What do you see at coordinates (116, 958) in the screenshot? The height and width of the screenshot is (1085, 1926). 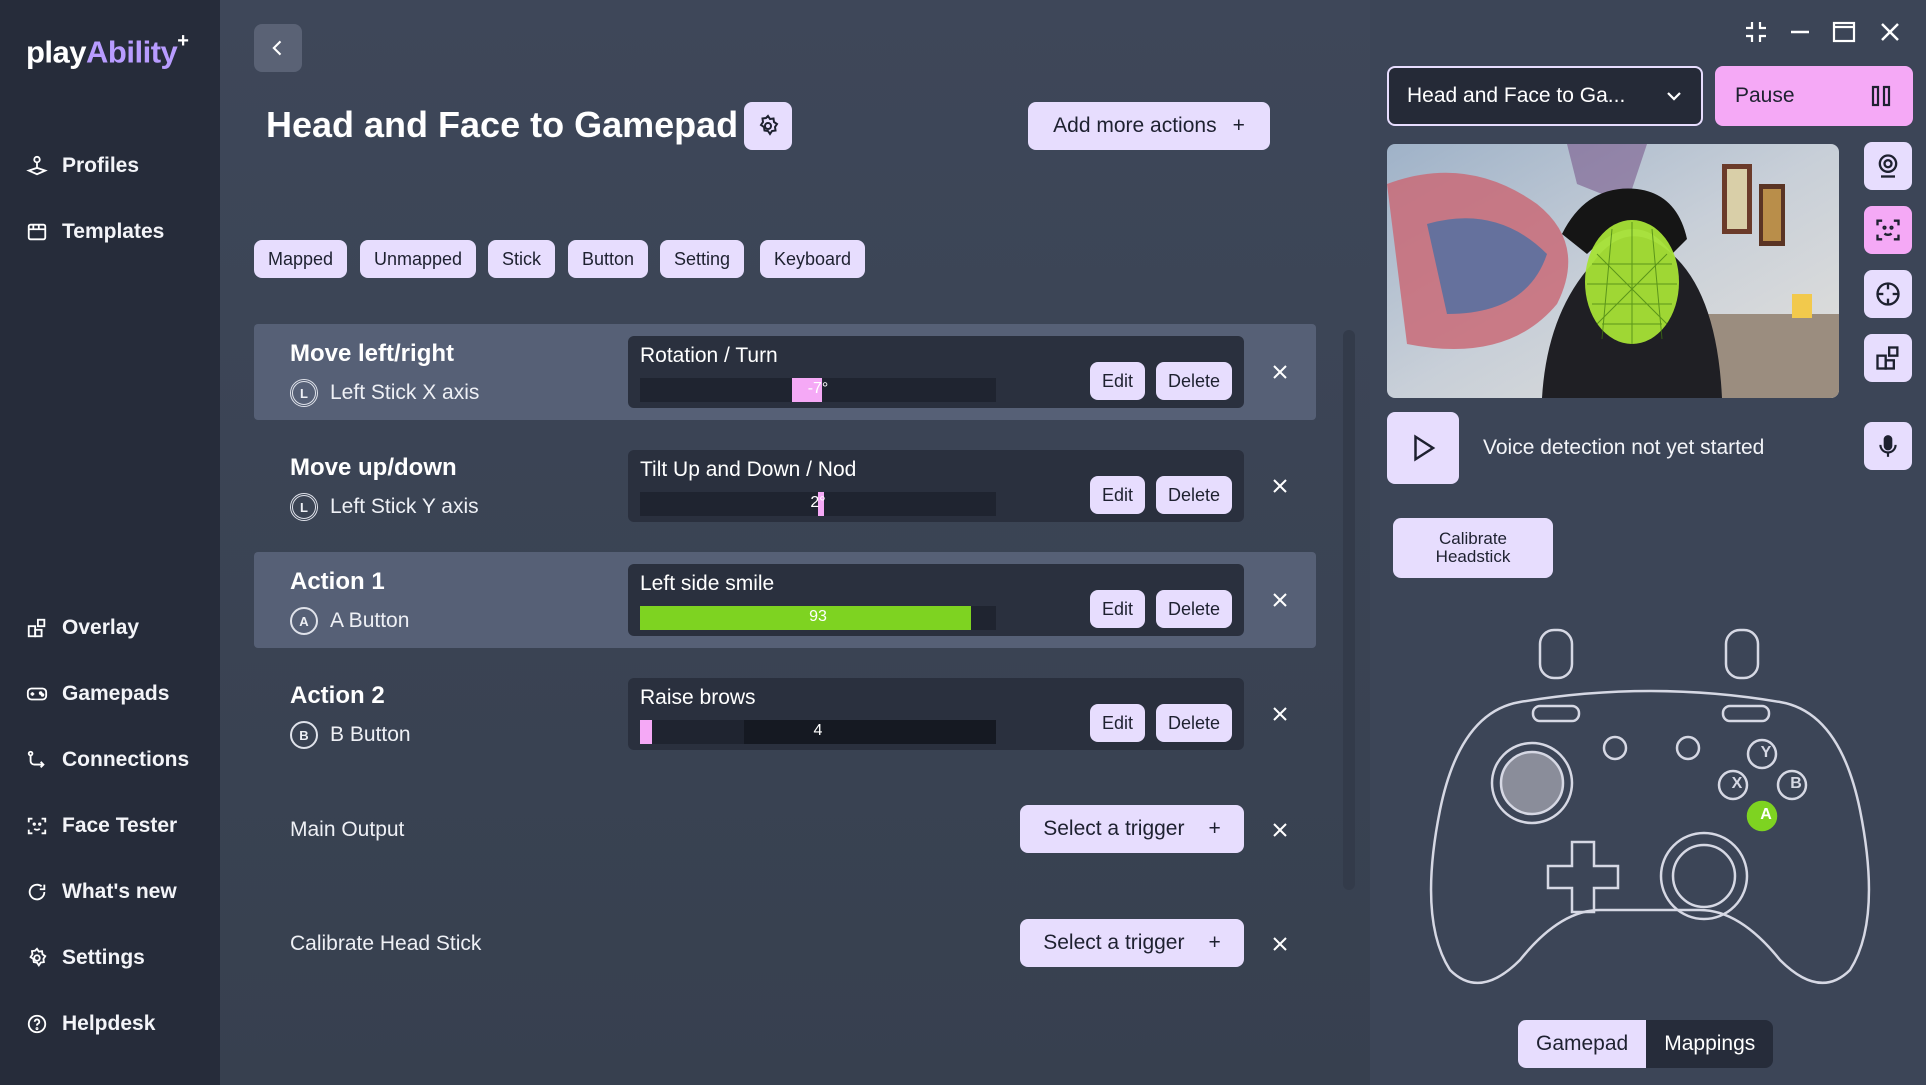 I see `sidebar-item-settings: Settings` at bounding box center [116, 958].